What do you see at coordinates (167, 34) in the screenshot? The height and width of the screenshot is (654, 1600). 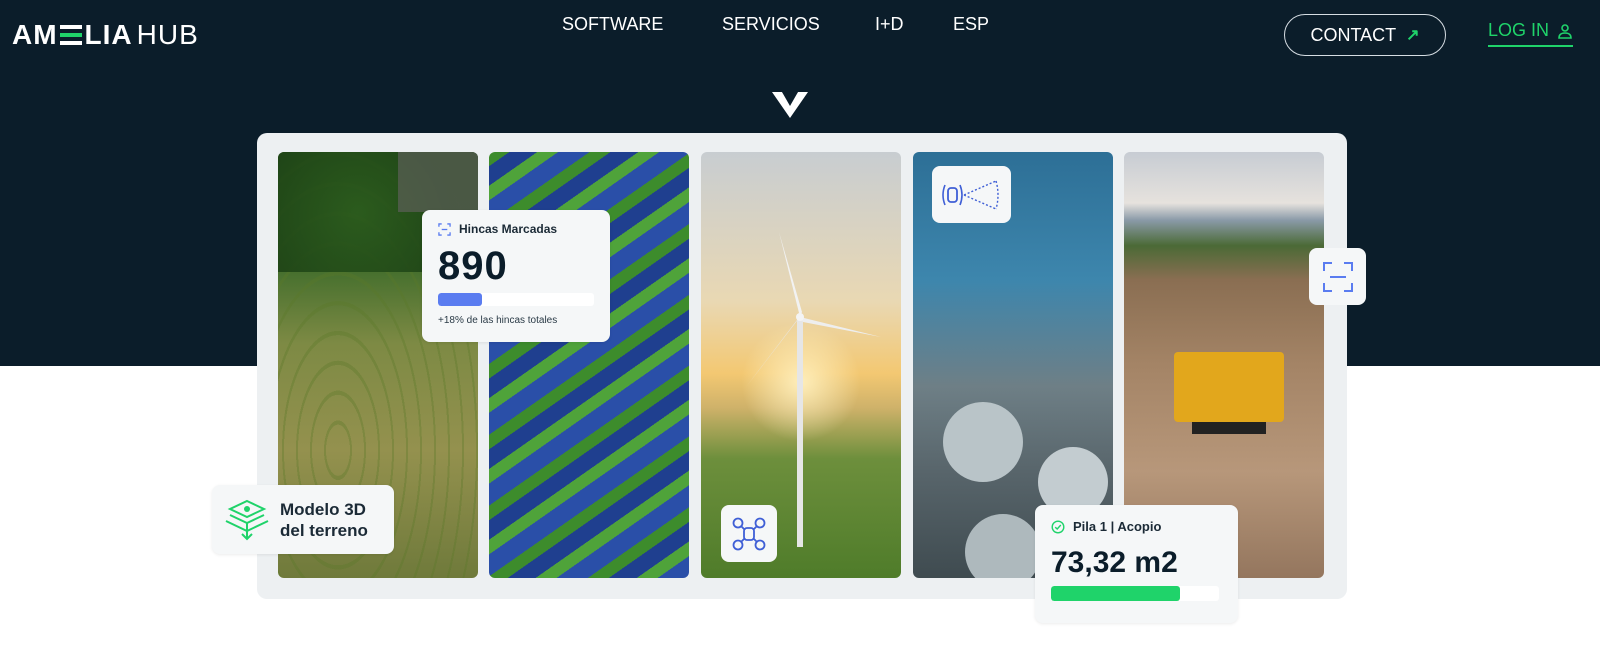 I see `logo-text-hub: HUB` at bounding box center [167, 34].